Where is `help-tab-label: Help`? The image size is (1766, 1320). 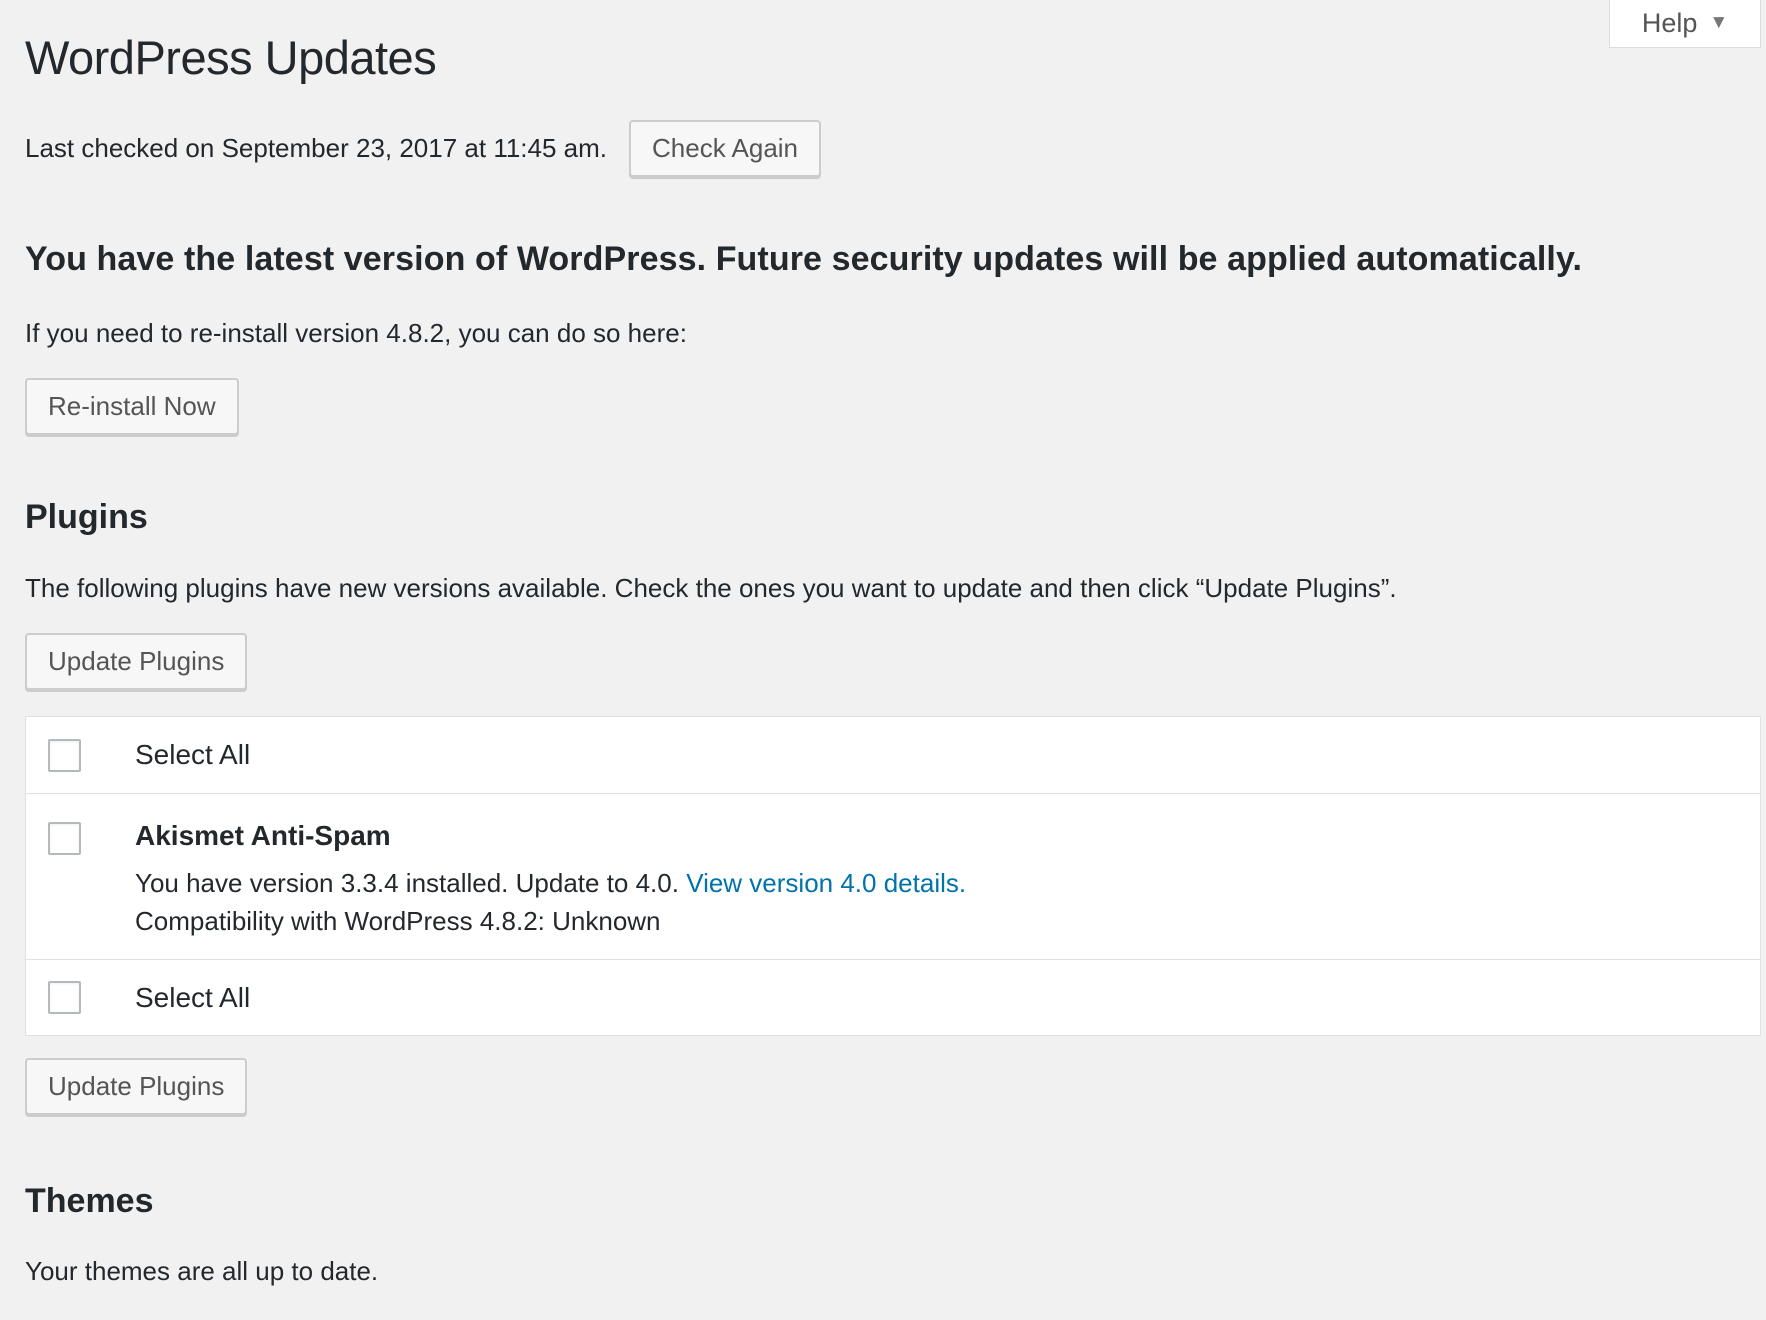 help-tab-label: Help is located at coordinates (1669, 23).